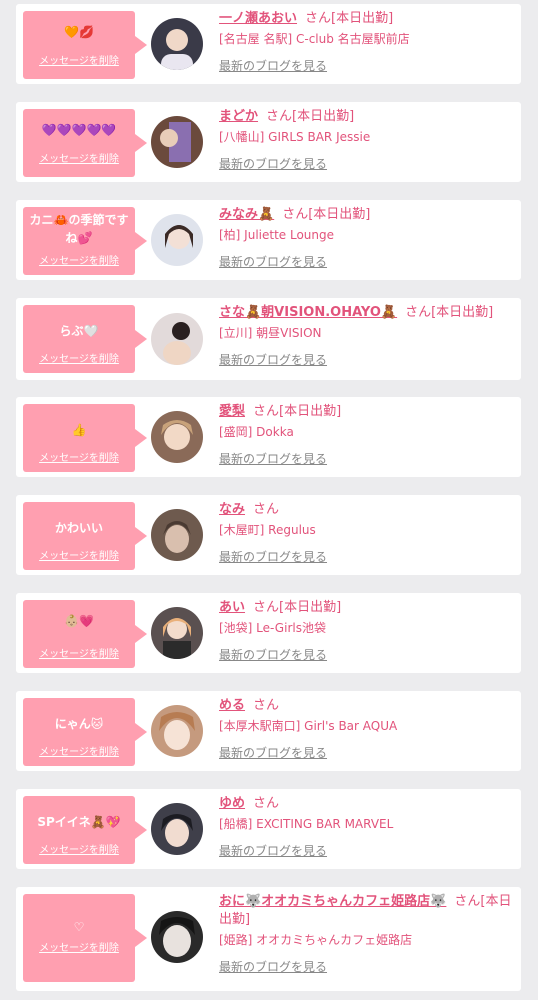  What do you see at coordinates (79, 229) in the screenshot?
I see `message-text: カニ🦀の季節ですね💕` at bounding box center [79, 229].